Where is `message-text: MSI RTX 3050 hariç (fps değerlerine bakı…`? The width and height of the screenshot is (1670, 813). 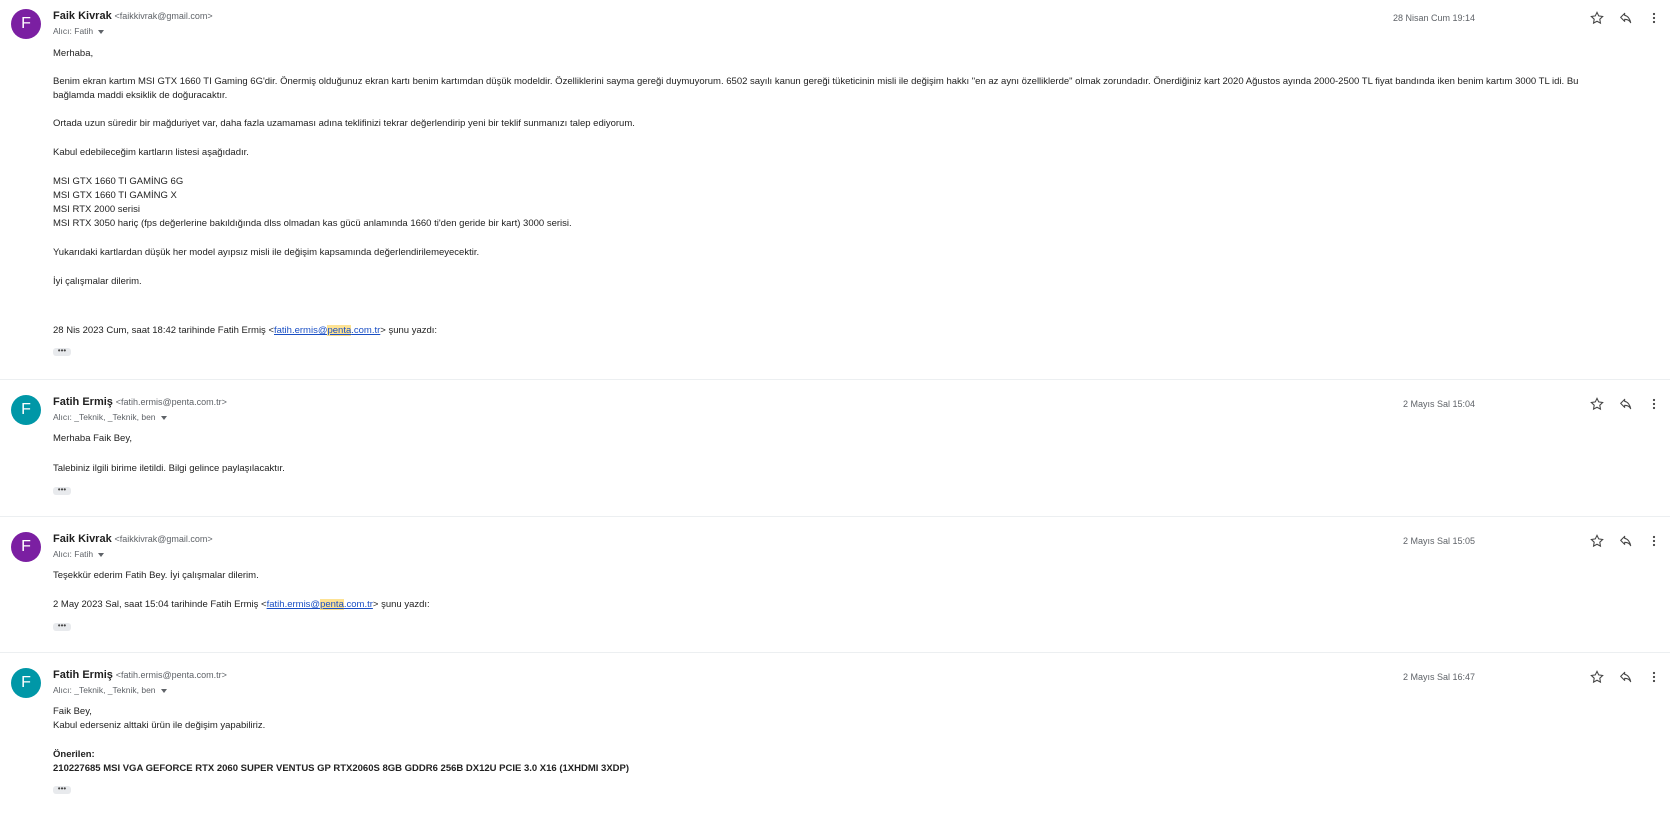
message-text: MSI RTX 3050 hariç (fps değerlerine bakı… is located at coordinates (312, 223).